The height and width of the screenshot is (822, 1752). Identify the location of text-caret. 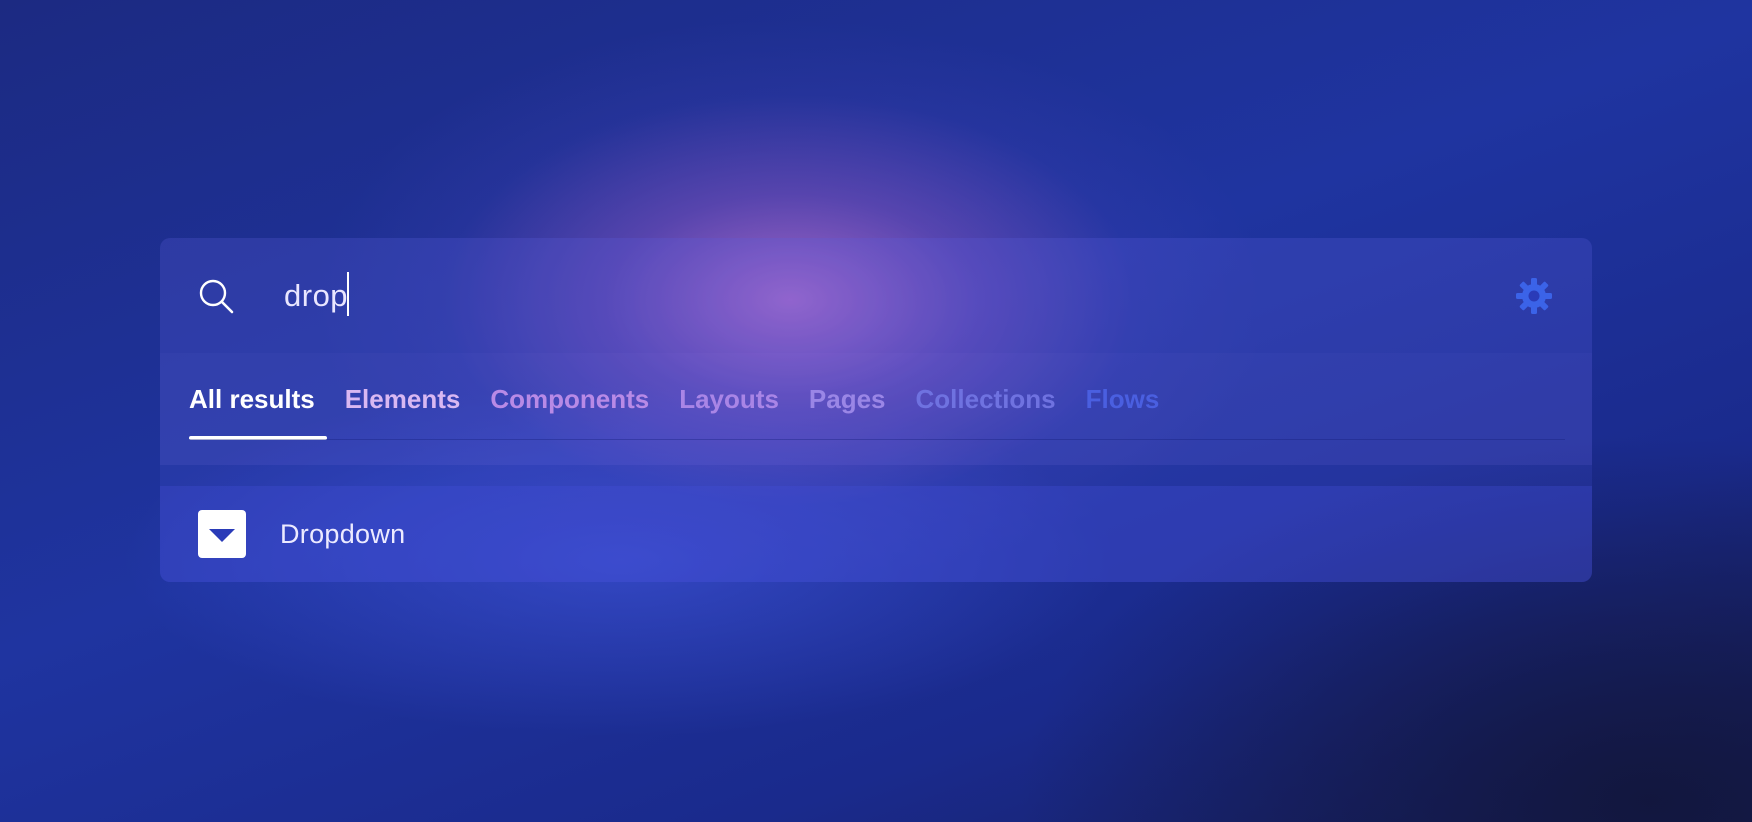
(348, 294).